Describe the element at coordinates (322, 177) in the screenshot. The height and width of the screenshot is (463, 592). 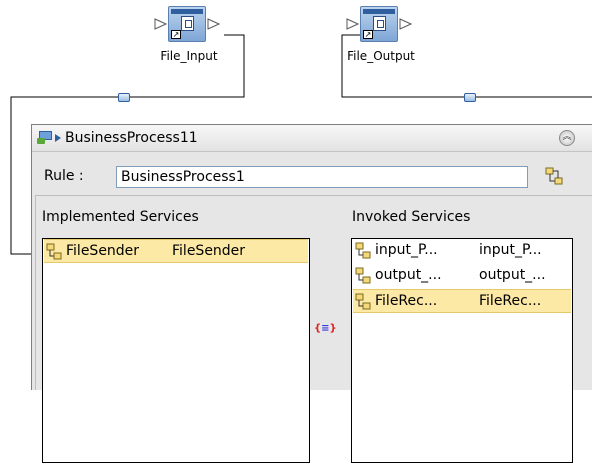
I see `rule-field` at that location.